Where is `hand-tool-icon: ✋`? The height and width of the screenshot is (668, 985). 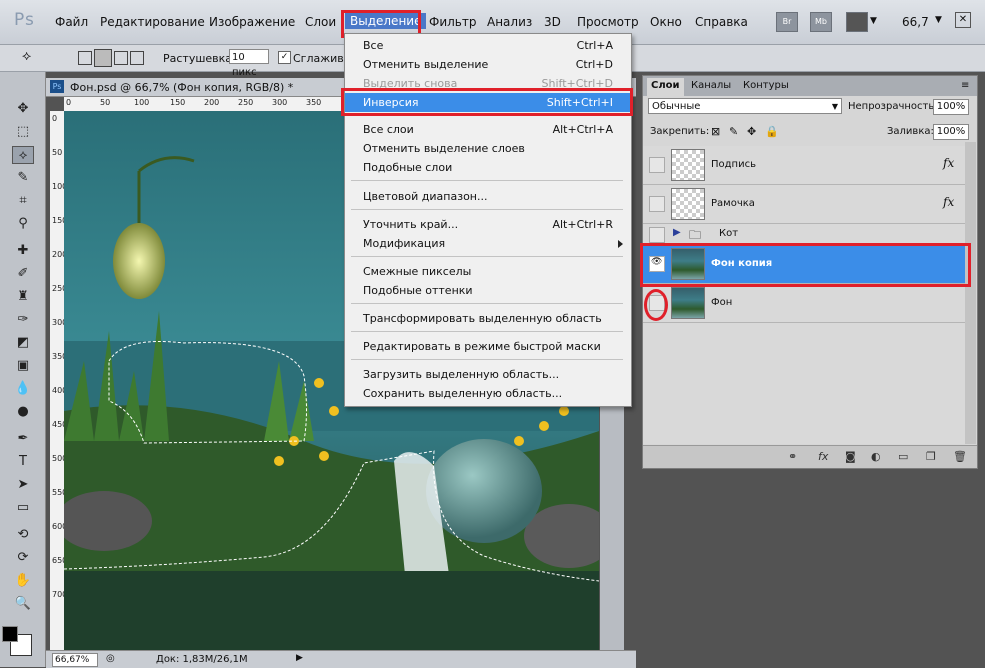 hand-tool-icon: ✋ is located at coordinates (23, 581).